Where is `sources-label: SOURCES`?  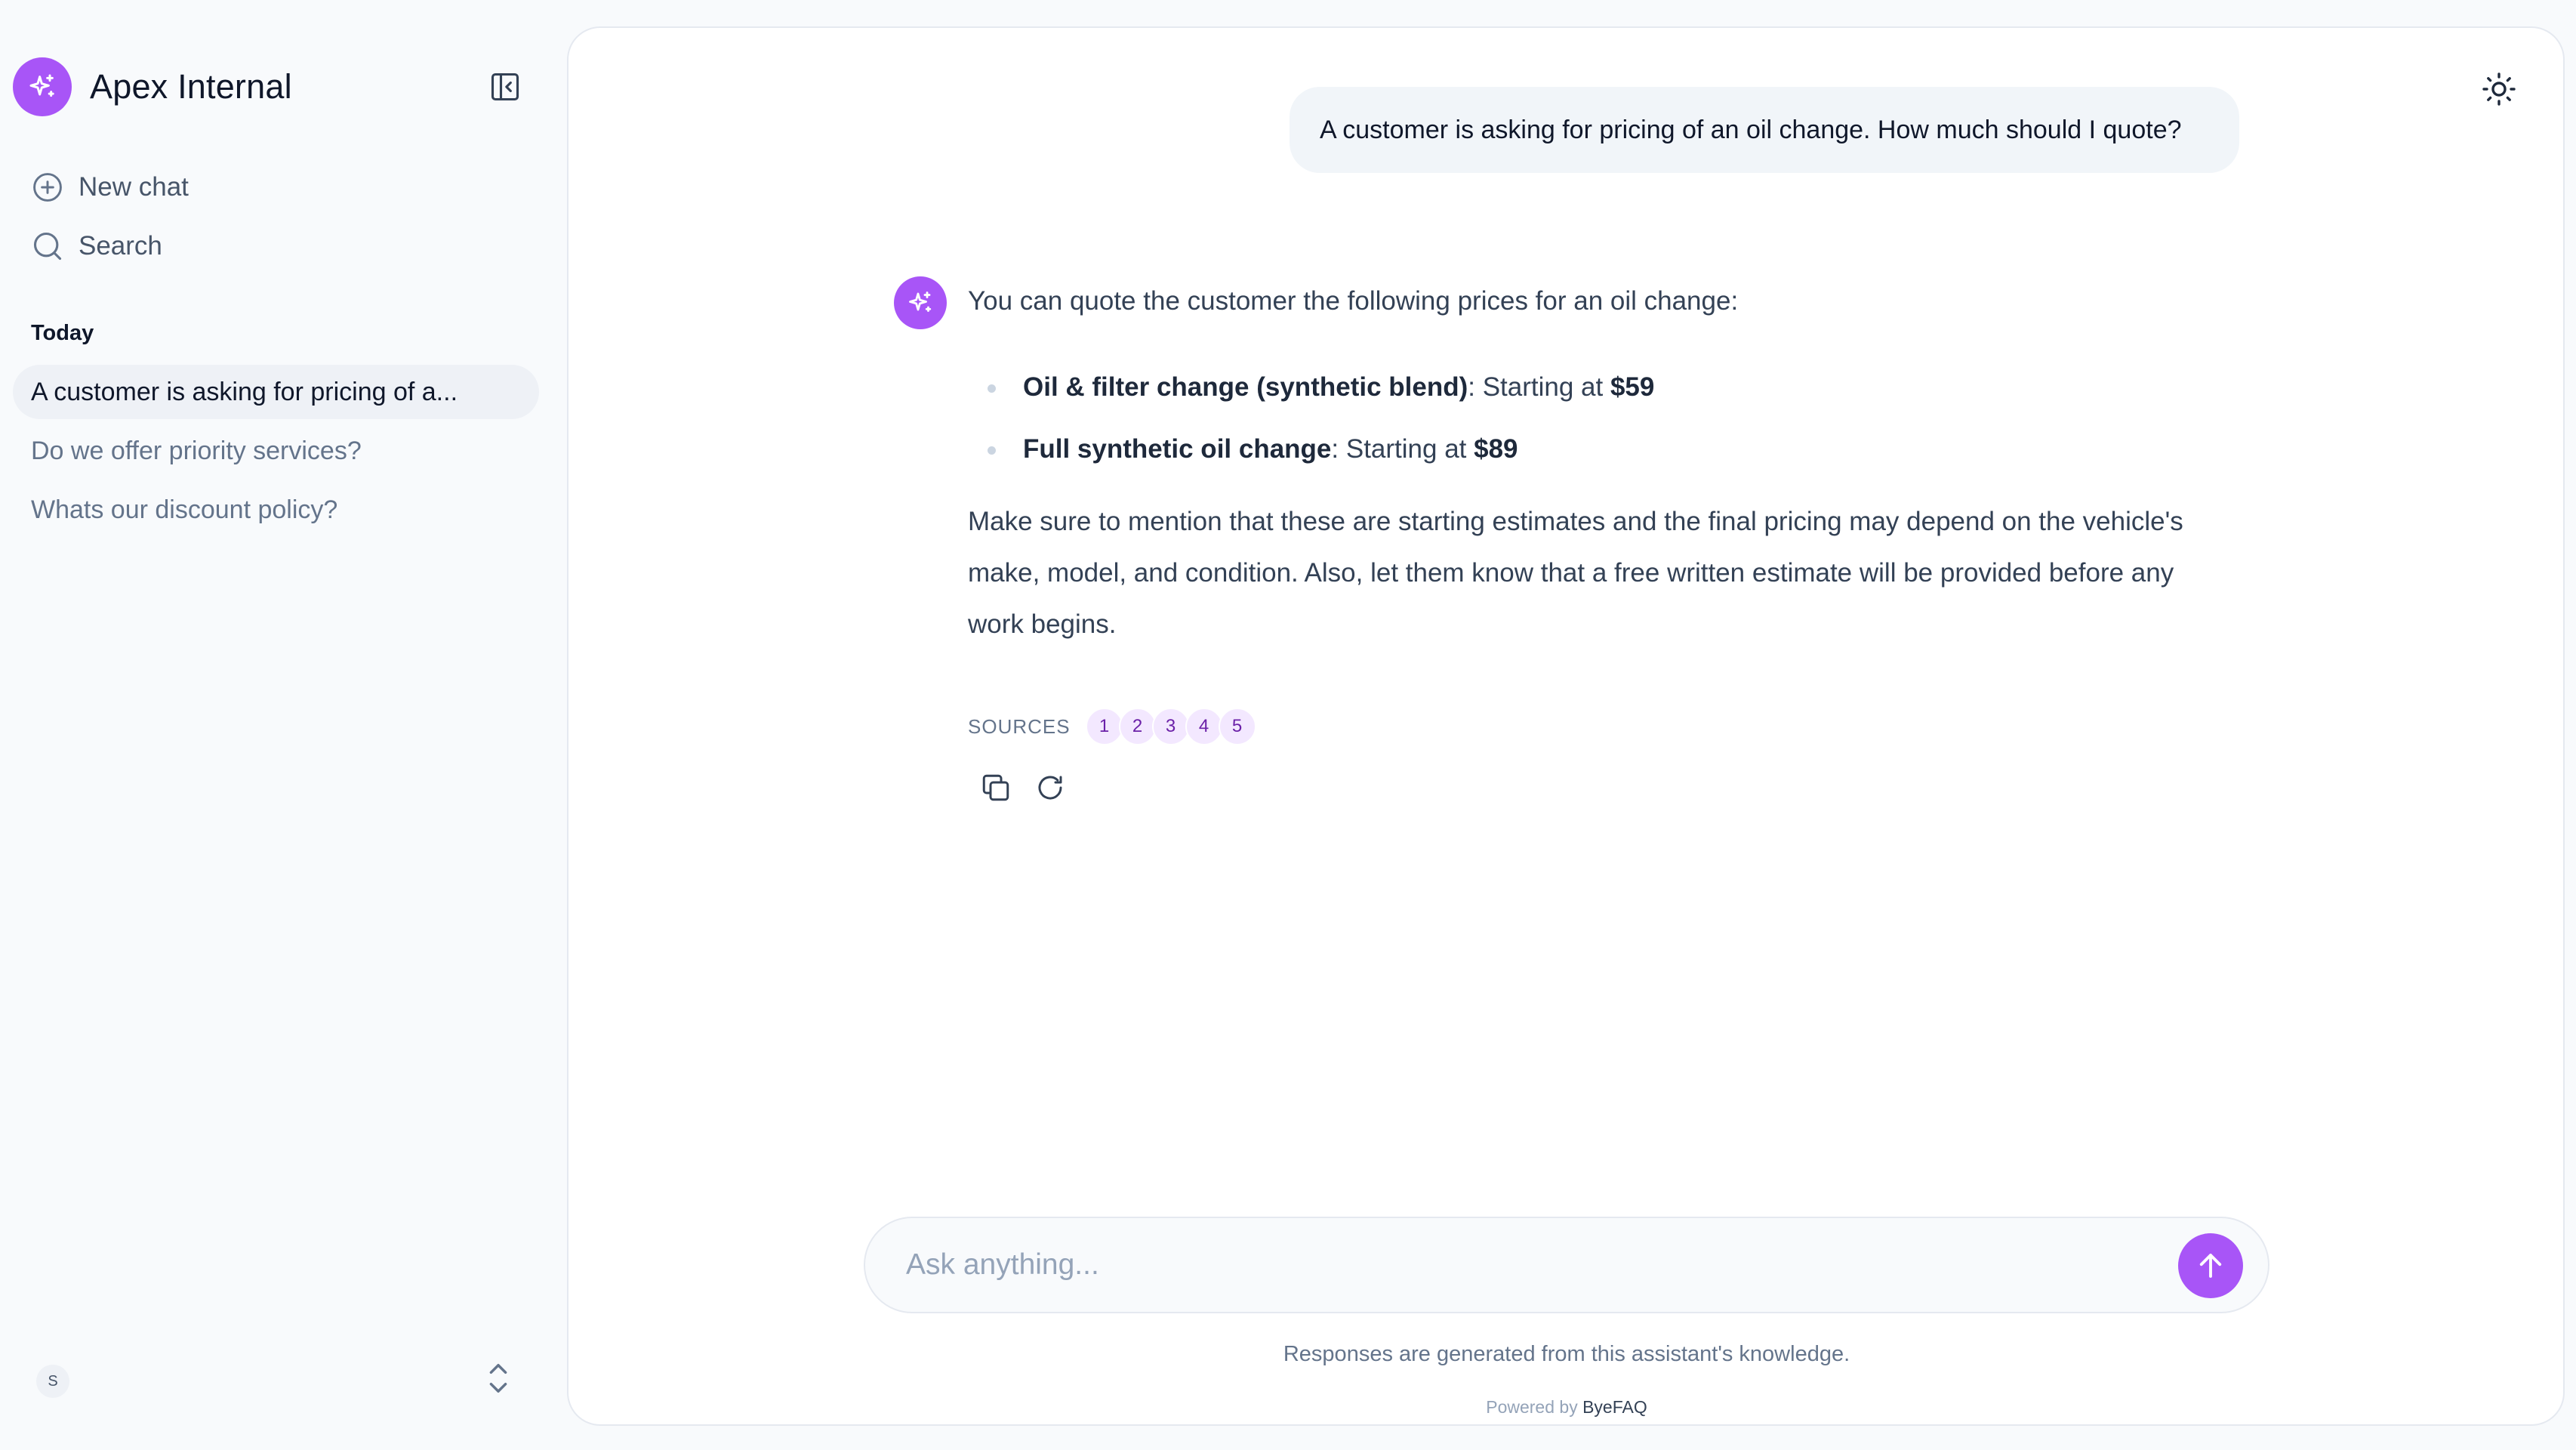 sources-label: SOURCES is located at coordinates (1019, 726).